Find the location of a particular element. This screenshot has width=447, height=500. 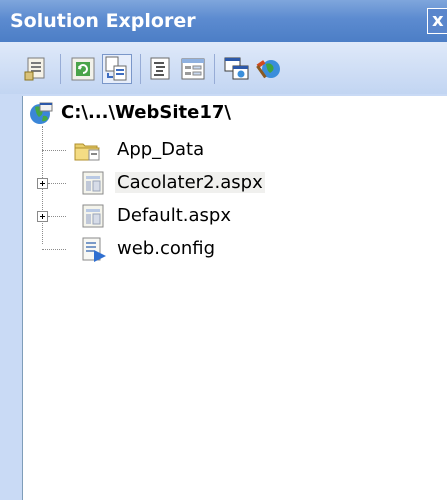

tree-item-label: Default.aspx is located at coordinates (174, 215).